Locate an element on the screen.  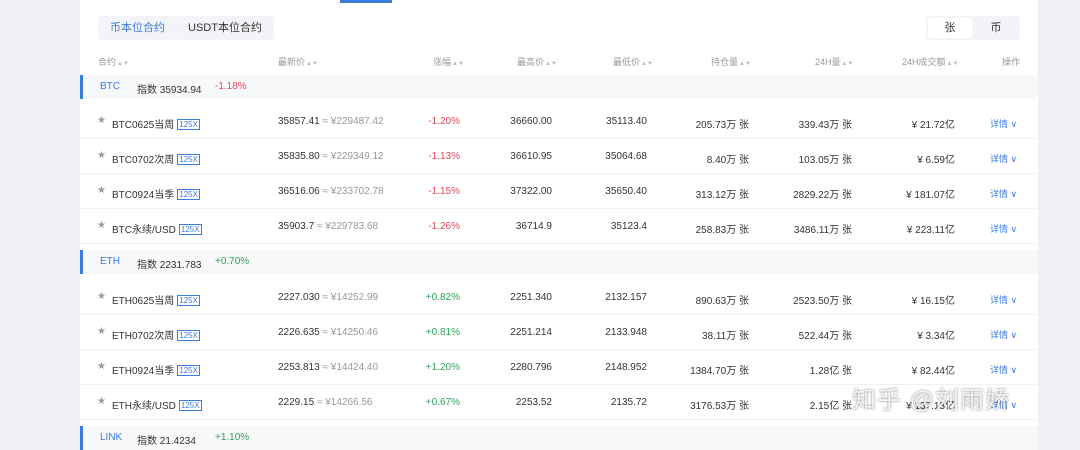
contract-name: BTC0924当季 125X is located at coordinates (156, 193).